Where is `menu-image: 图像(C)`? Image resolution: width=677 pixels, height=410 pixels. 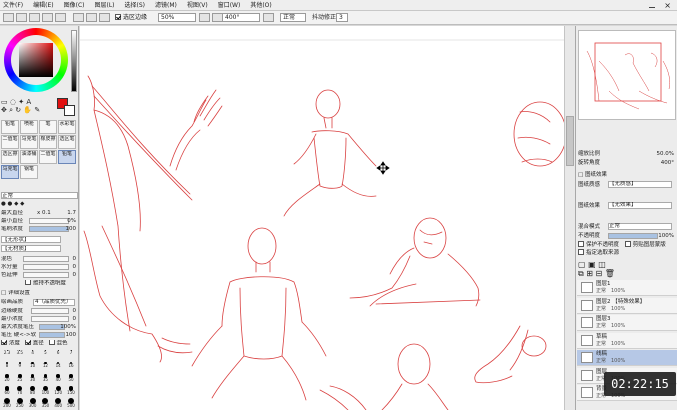
menu-image: 图像(C) is located at coordinates (76, 5).